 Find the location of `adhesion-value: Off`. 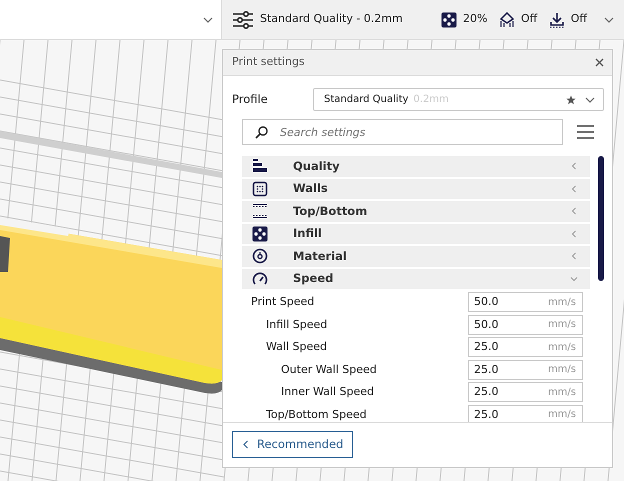

adhesion-value: Off is located at coordinates (578, 19).